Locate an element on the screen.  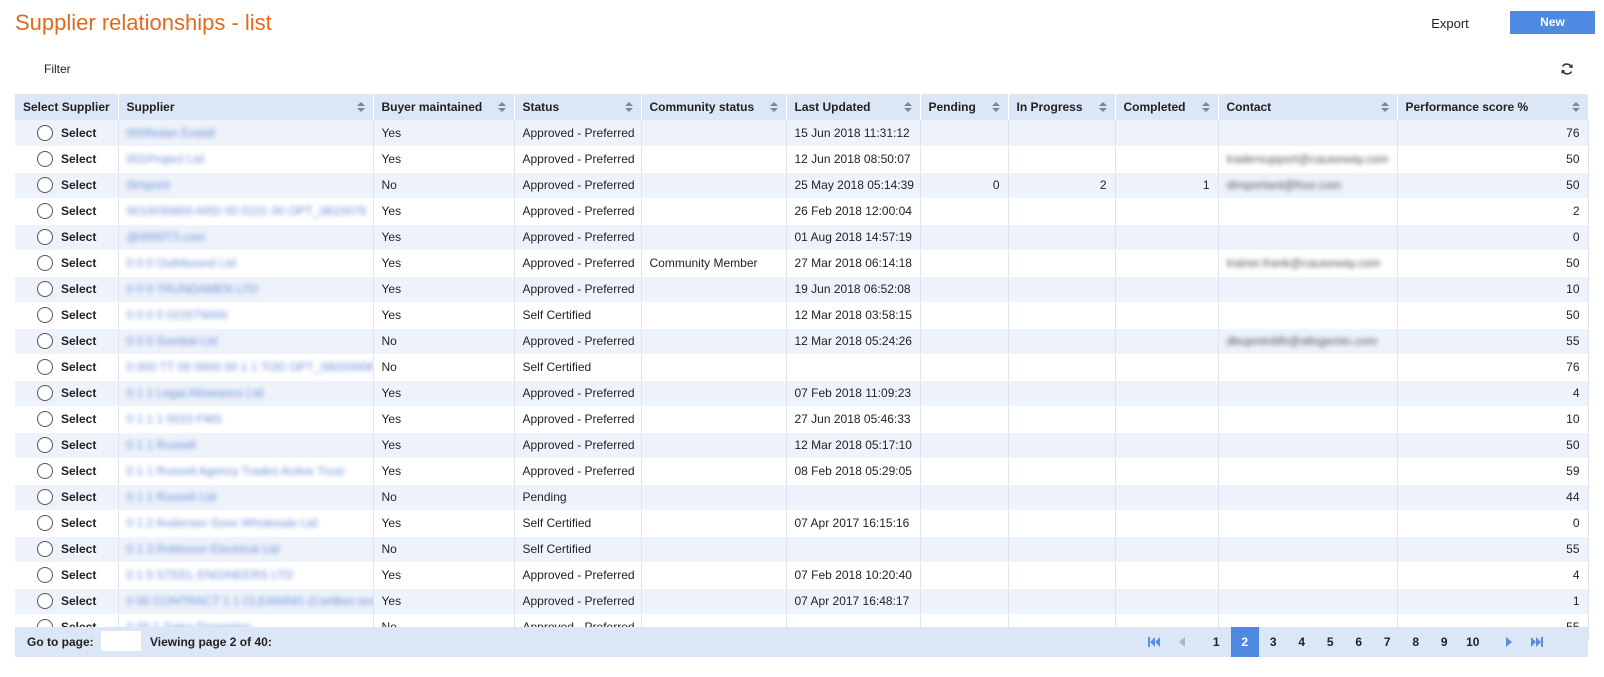
page-number-2: 2 is located at coordinates (1244, 642).